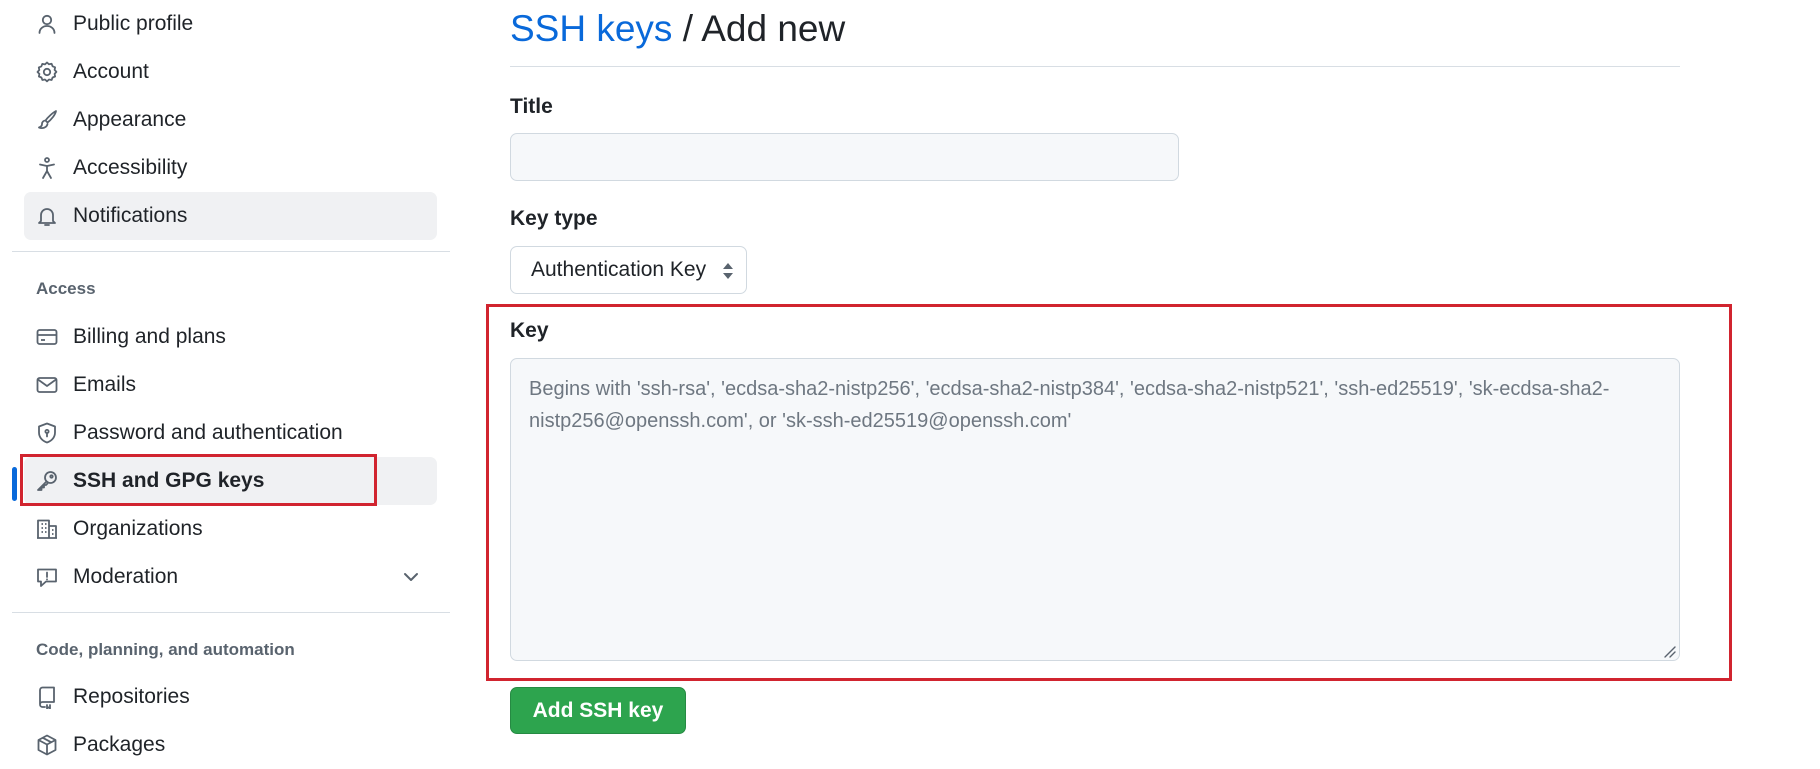  Describe the element at coordinates (619, 269) in the screenshot. I see `key-type-selected-value: Authentication Key` at that location.